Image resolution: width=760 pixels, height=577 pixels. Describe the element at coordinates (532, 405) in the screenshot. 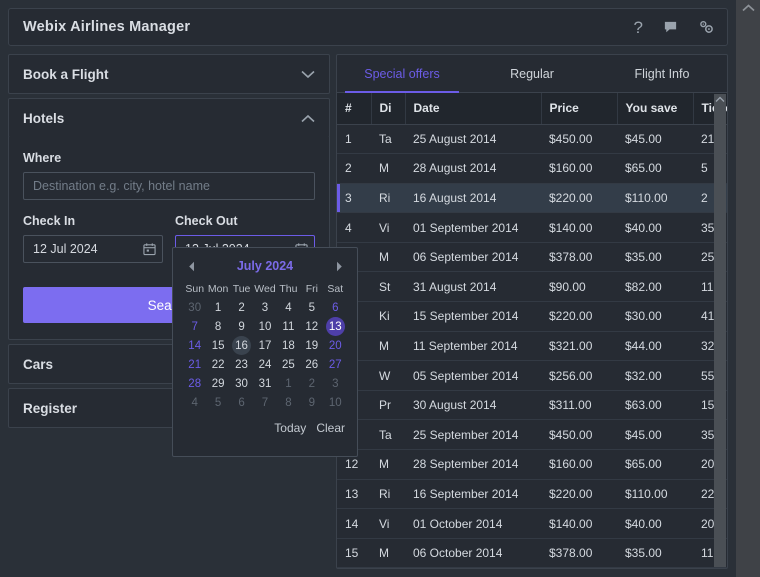

I see `table-row: 10Pr30 August 2014$311.00$63.0015E` at that location.